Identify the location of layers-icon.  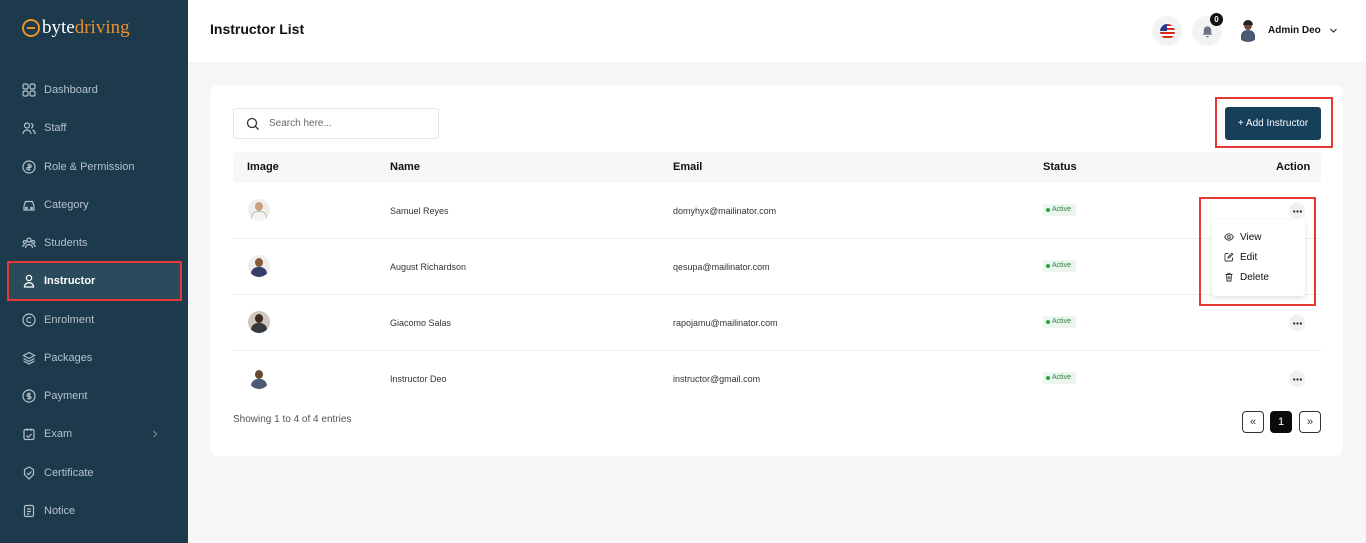
(29, 358).